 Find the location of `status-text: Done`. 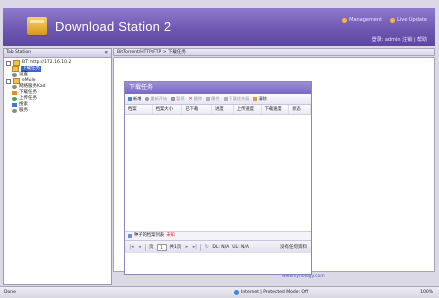

status-text: Done is located at coordinates (10, 292).